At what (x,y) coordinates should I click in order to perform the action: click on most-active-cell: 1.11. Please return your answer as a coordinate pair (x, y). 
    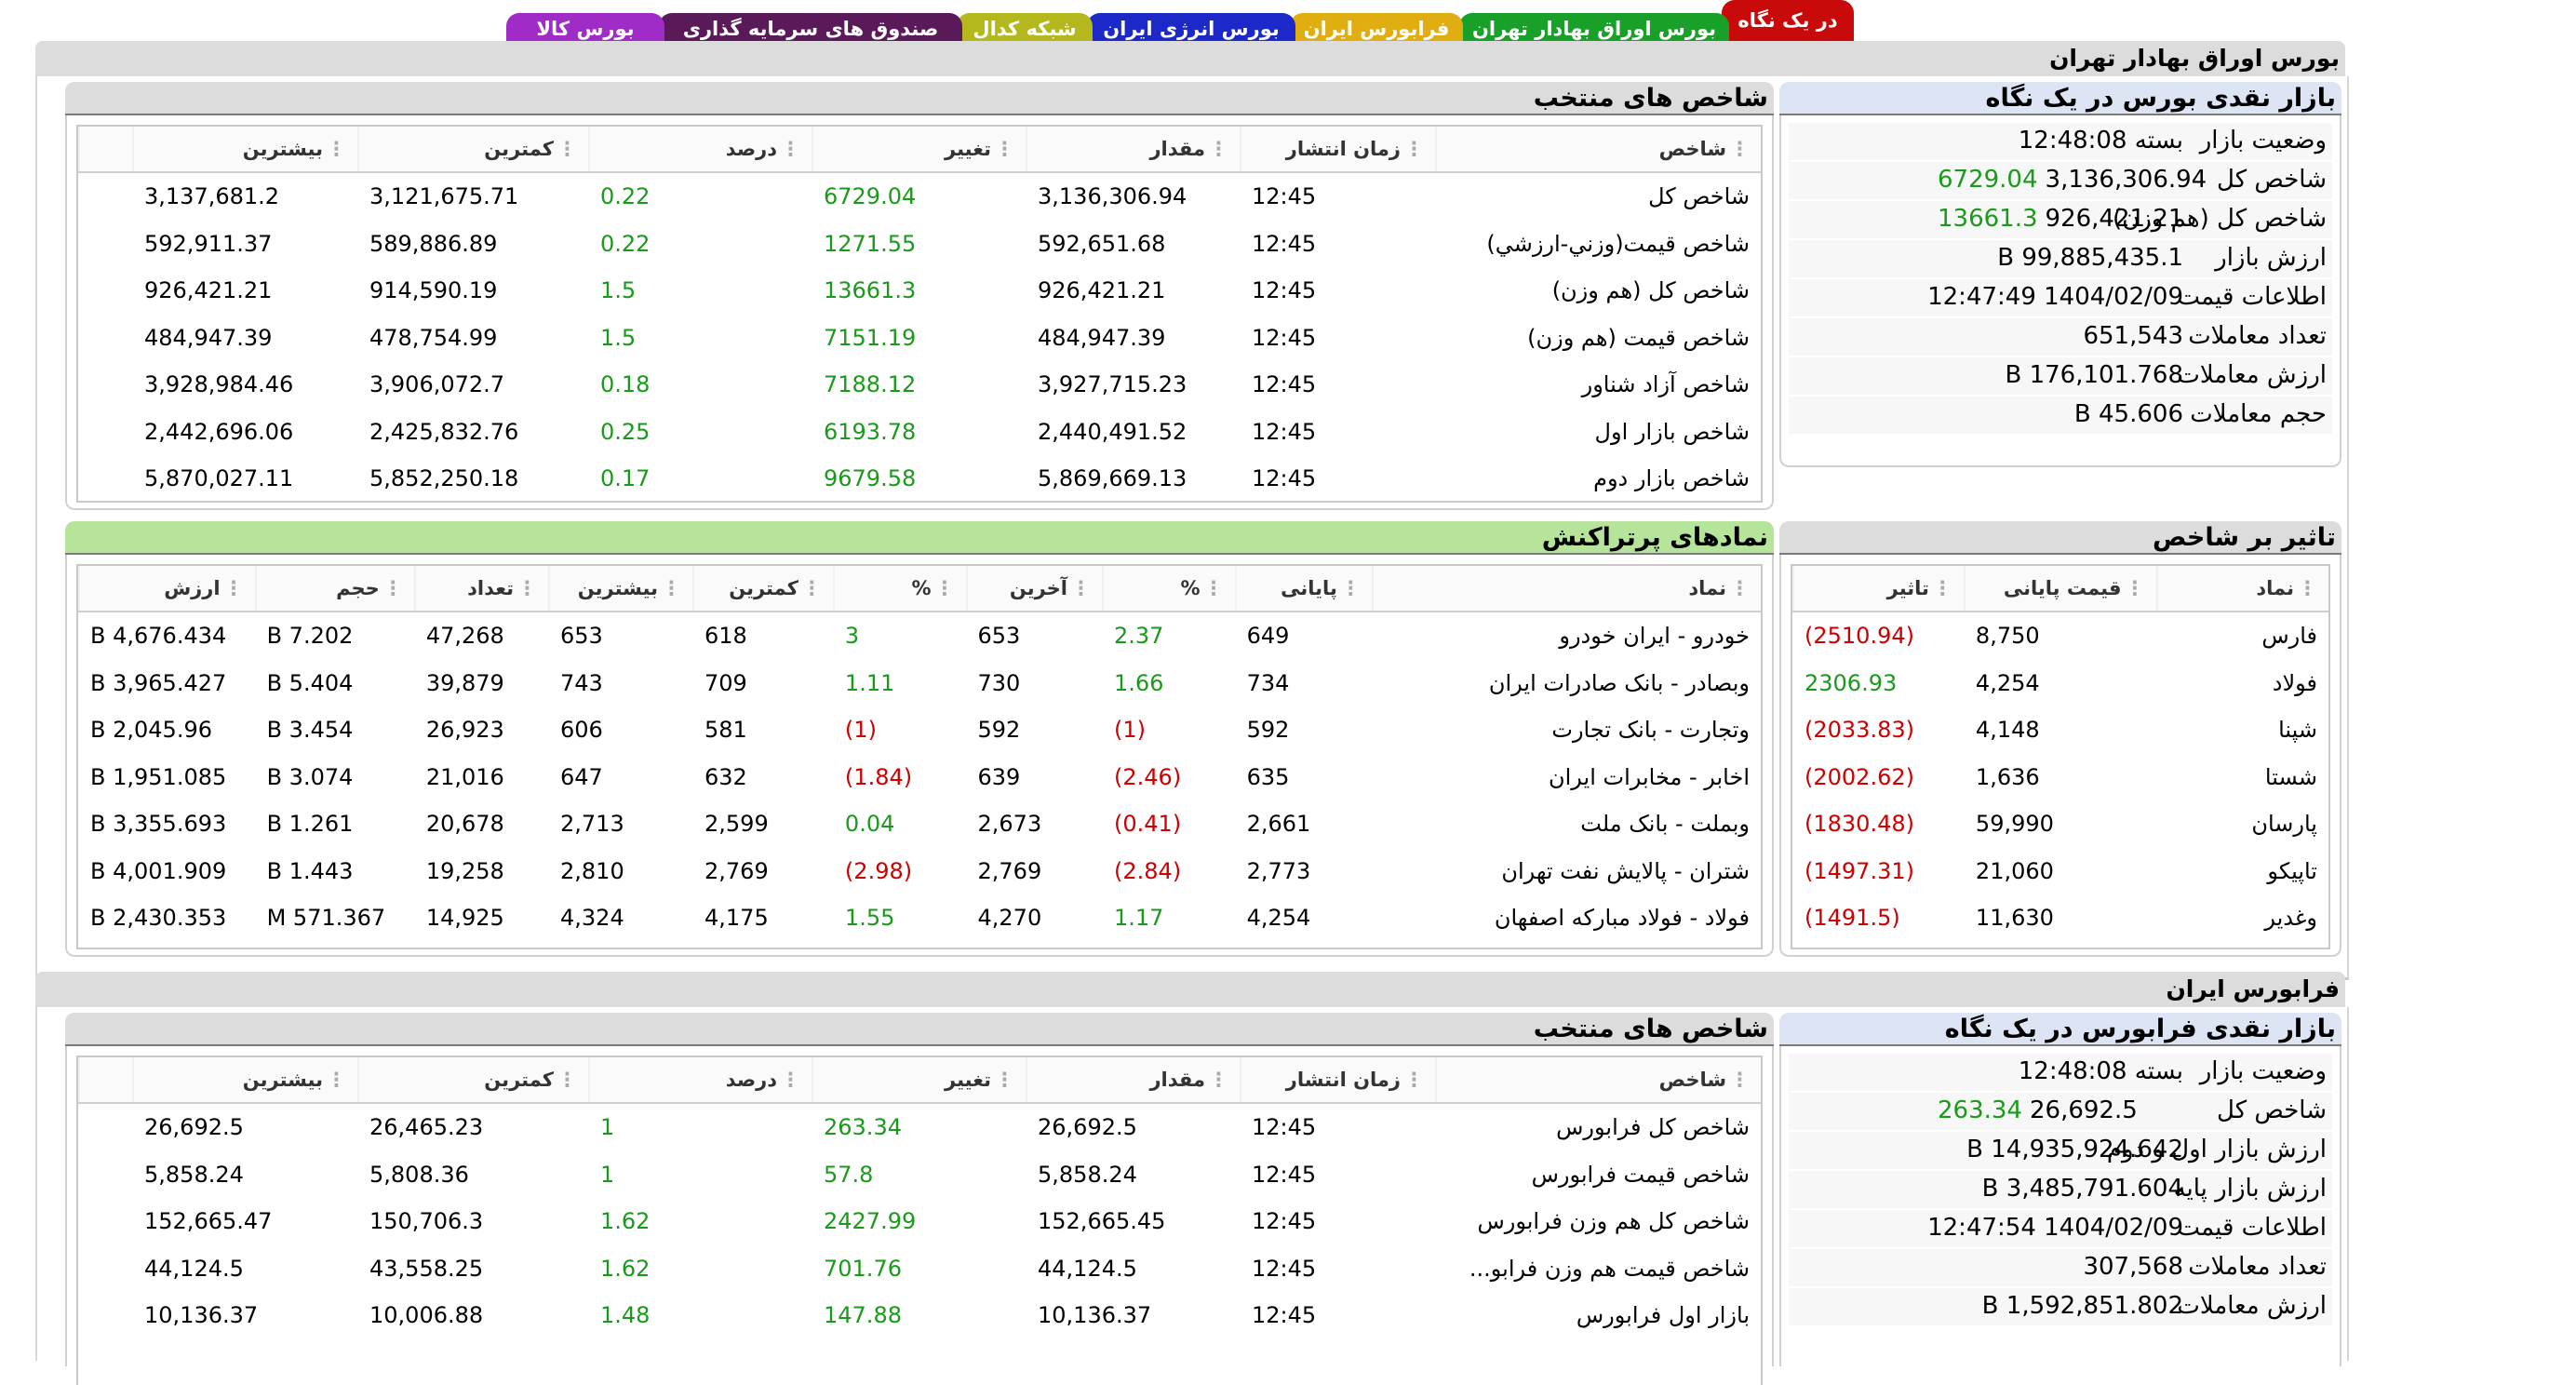
    Looking at the image, I should click on (869, 682).